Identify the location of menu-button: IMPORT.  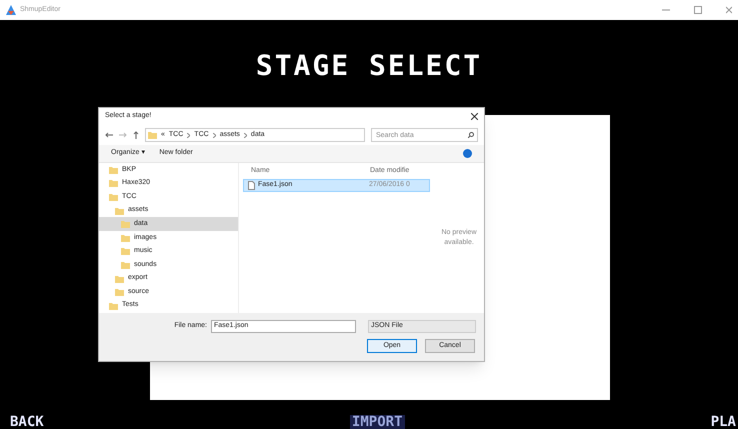
(377, 422).